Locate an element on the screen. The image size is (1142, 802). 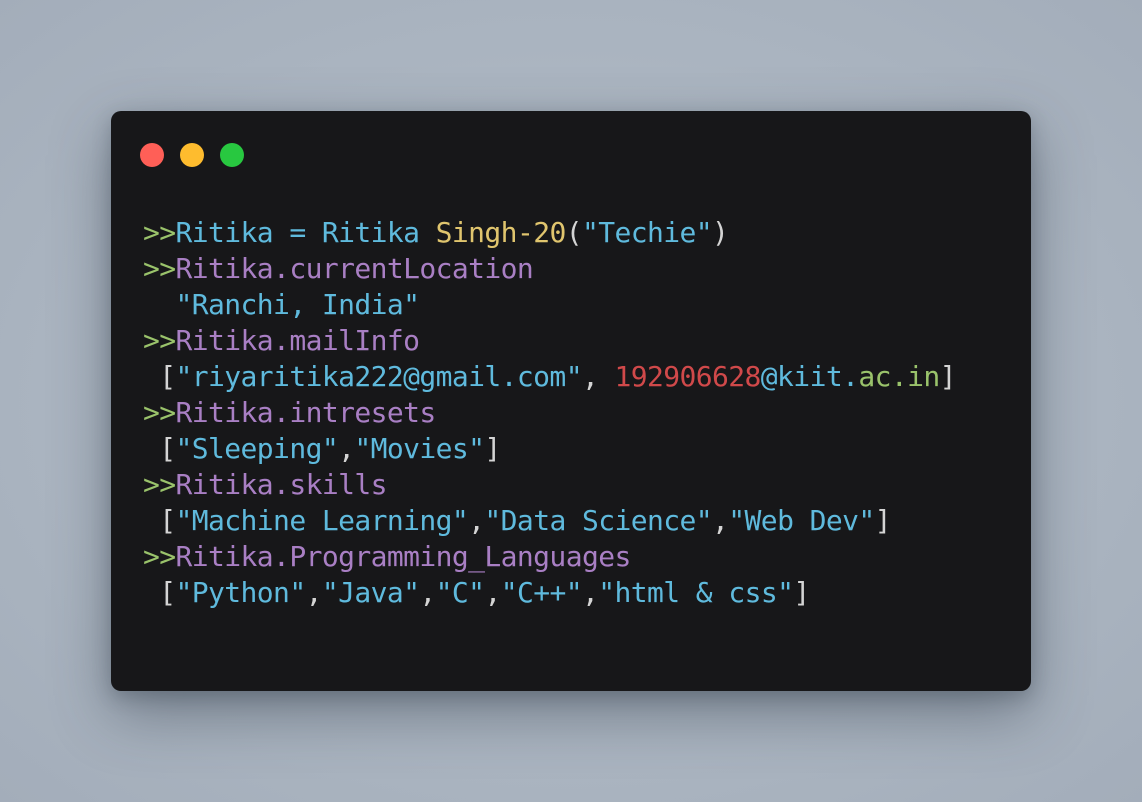
code-line-2: >>Ritika.currentLocation is located at coordinates (549, 269).